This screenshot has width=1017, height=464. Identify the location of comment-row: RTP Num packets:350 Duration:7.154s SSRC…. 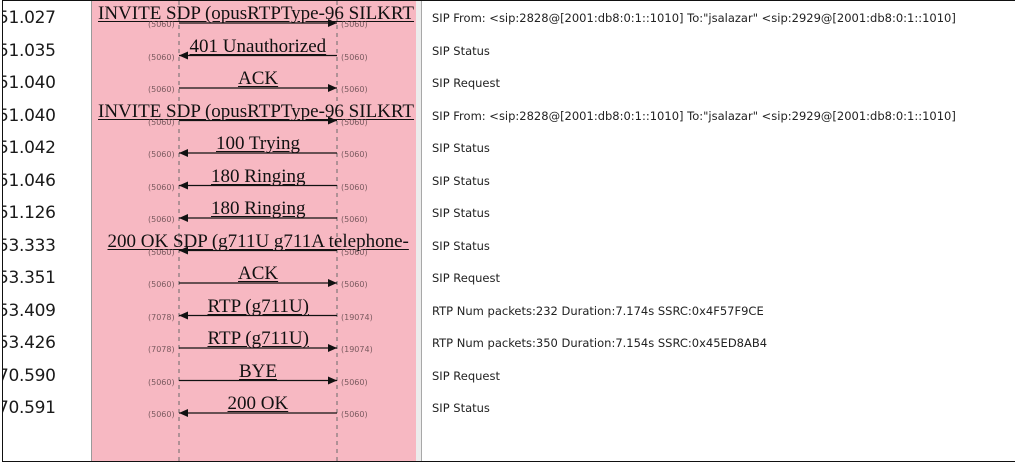
(718, 343).